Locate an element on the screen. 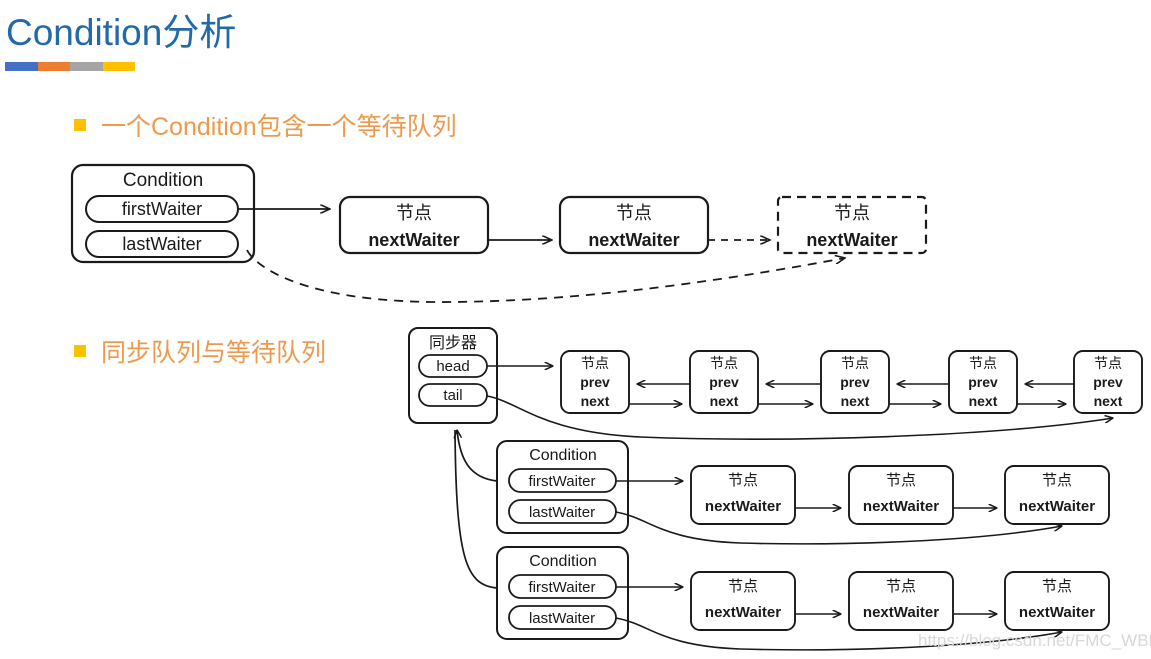 The image size is (1151, 659). condition-b-node-2-nextwaiter: nextWaiter is located at coordinates (901, 612).